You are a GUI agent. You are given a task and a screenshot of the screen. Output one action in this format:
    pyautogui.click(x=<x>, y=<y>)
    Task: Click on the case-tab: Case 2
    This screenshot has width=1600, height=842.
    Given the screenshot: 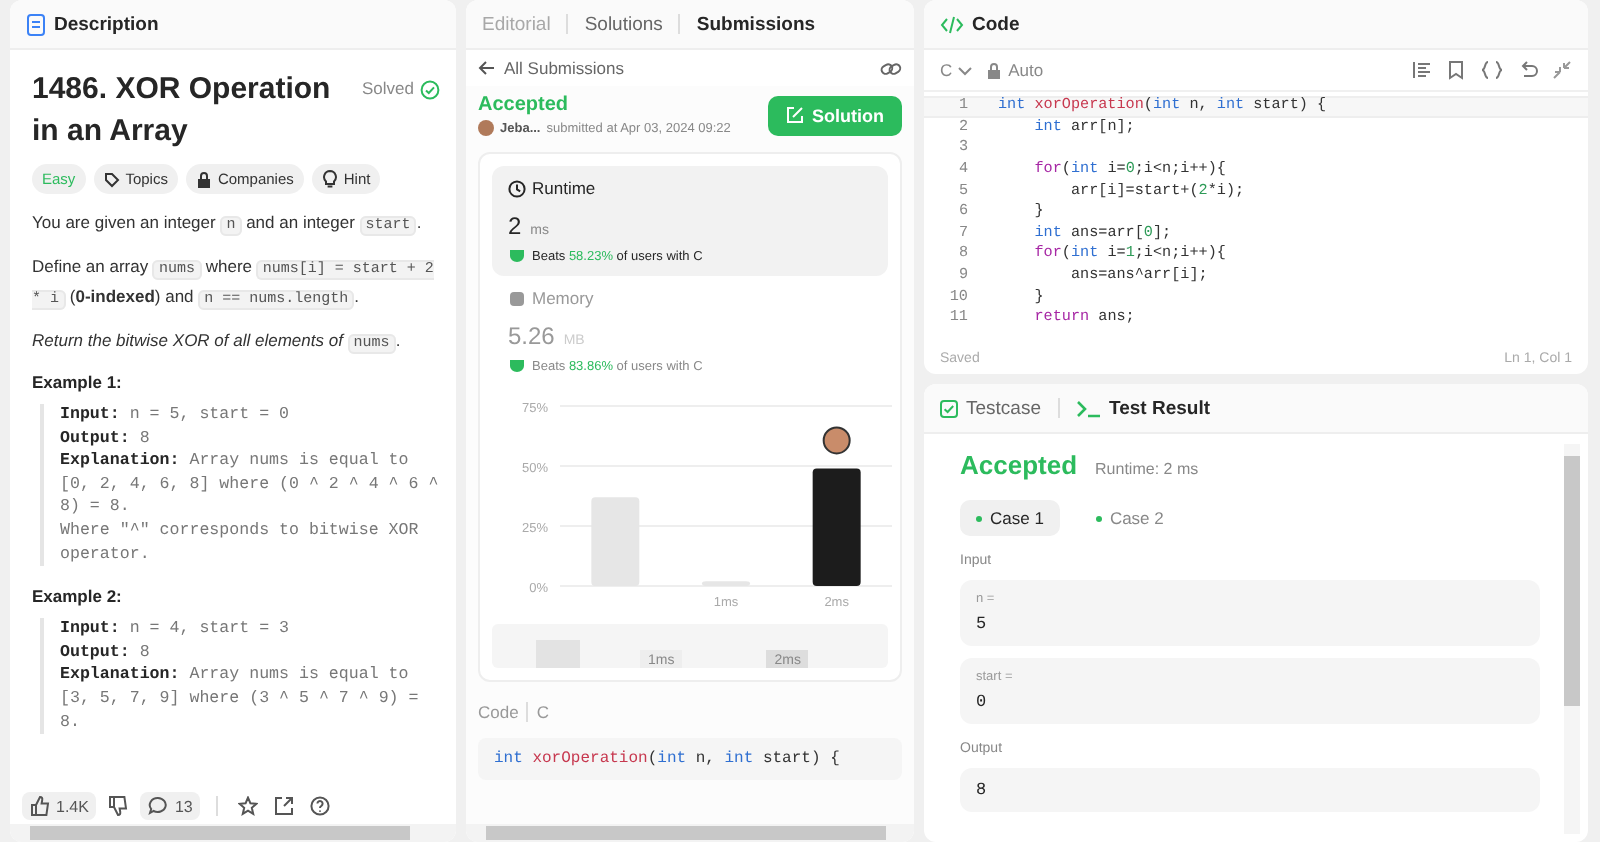 What is the action you would take?
    pyautogui.click(x=1129, y=518)
    